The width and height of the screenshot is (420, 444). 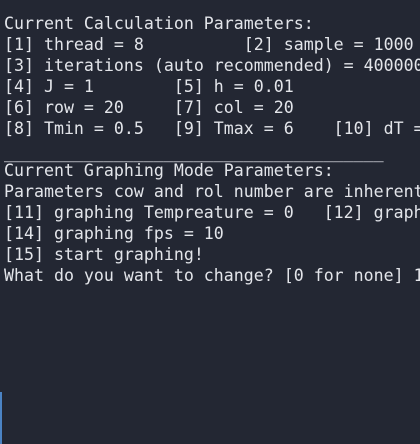 I want to click on param-line-tmin-tmax-dt: [8] Tmin = 0.5 [9] Tmax = 6 [10] dT =, so click(x=212, y=128).